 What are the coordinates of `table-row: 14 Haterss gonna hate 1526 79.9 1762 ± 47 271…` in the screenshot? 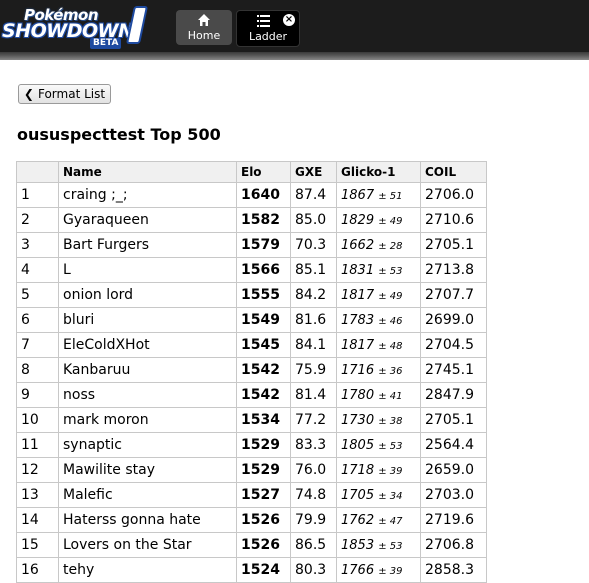 It's located at (251, 520).